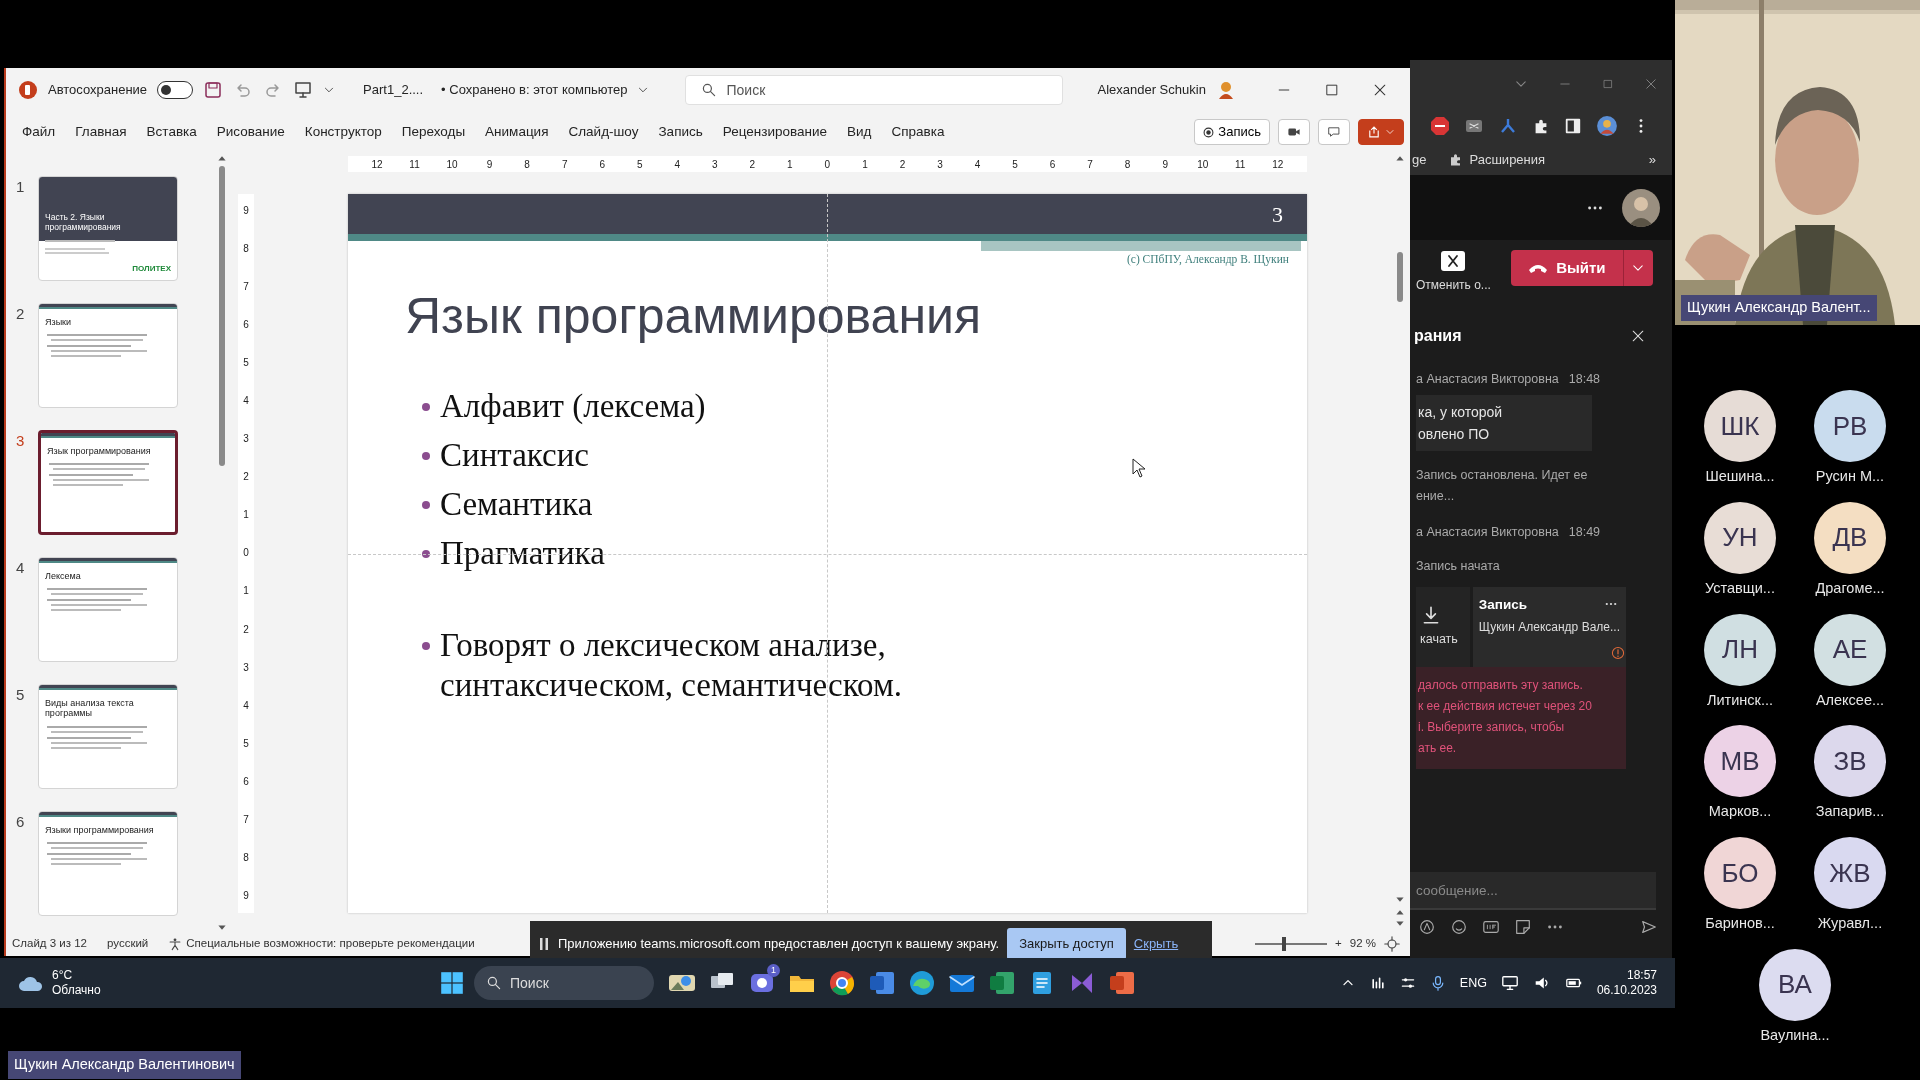  I want to click on save-status: • Сохранено в: этот компьютер, so click(534, 90).